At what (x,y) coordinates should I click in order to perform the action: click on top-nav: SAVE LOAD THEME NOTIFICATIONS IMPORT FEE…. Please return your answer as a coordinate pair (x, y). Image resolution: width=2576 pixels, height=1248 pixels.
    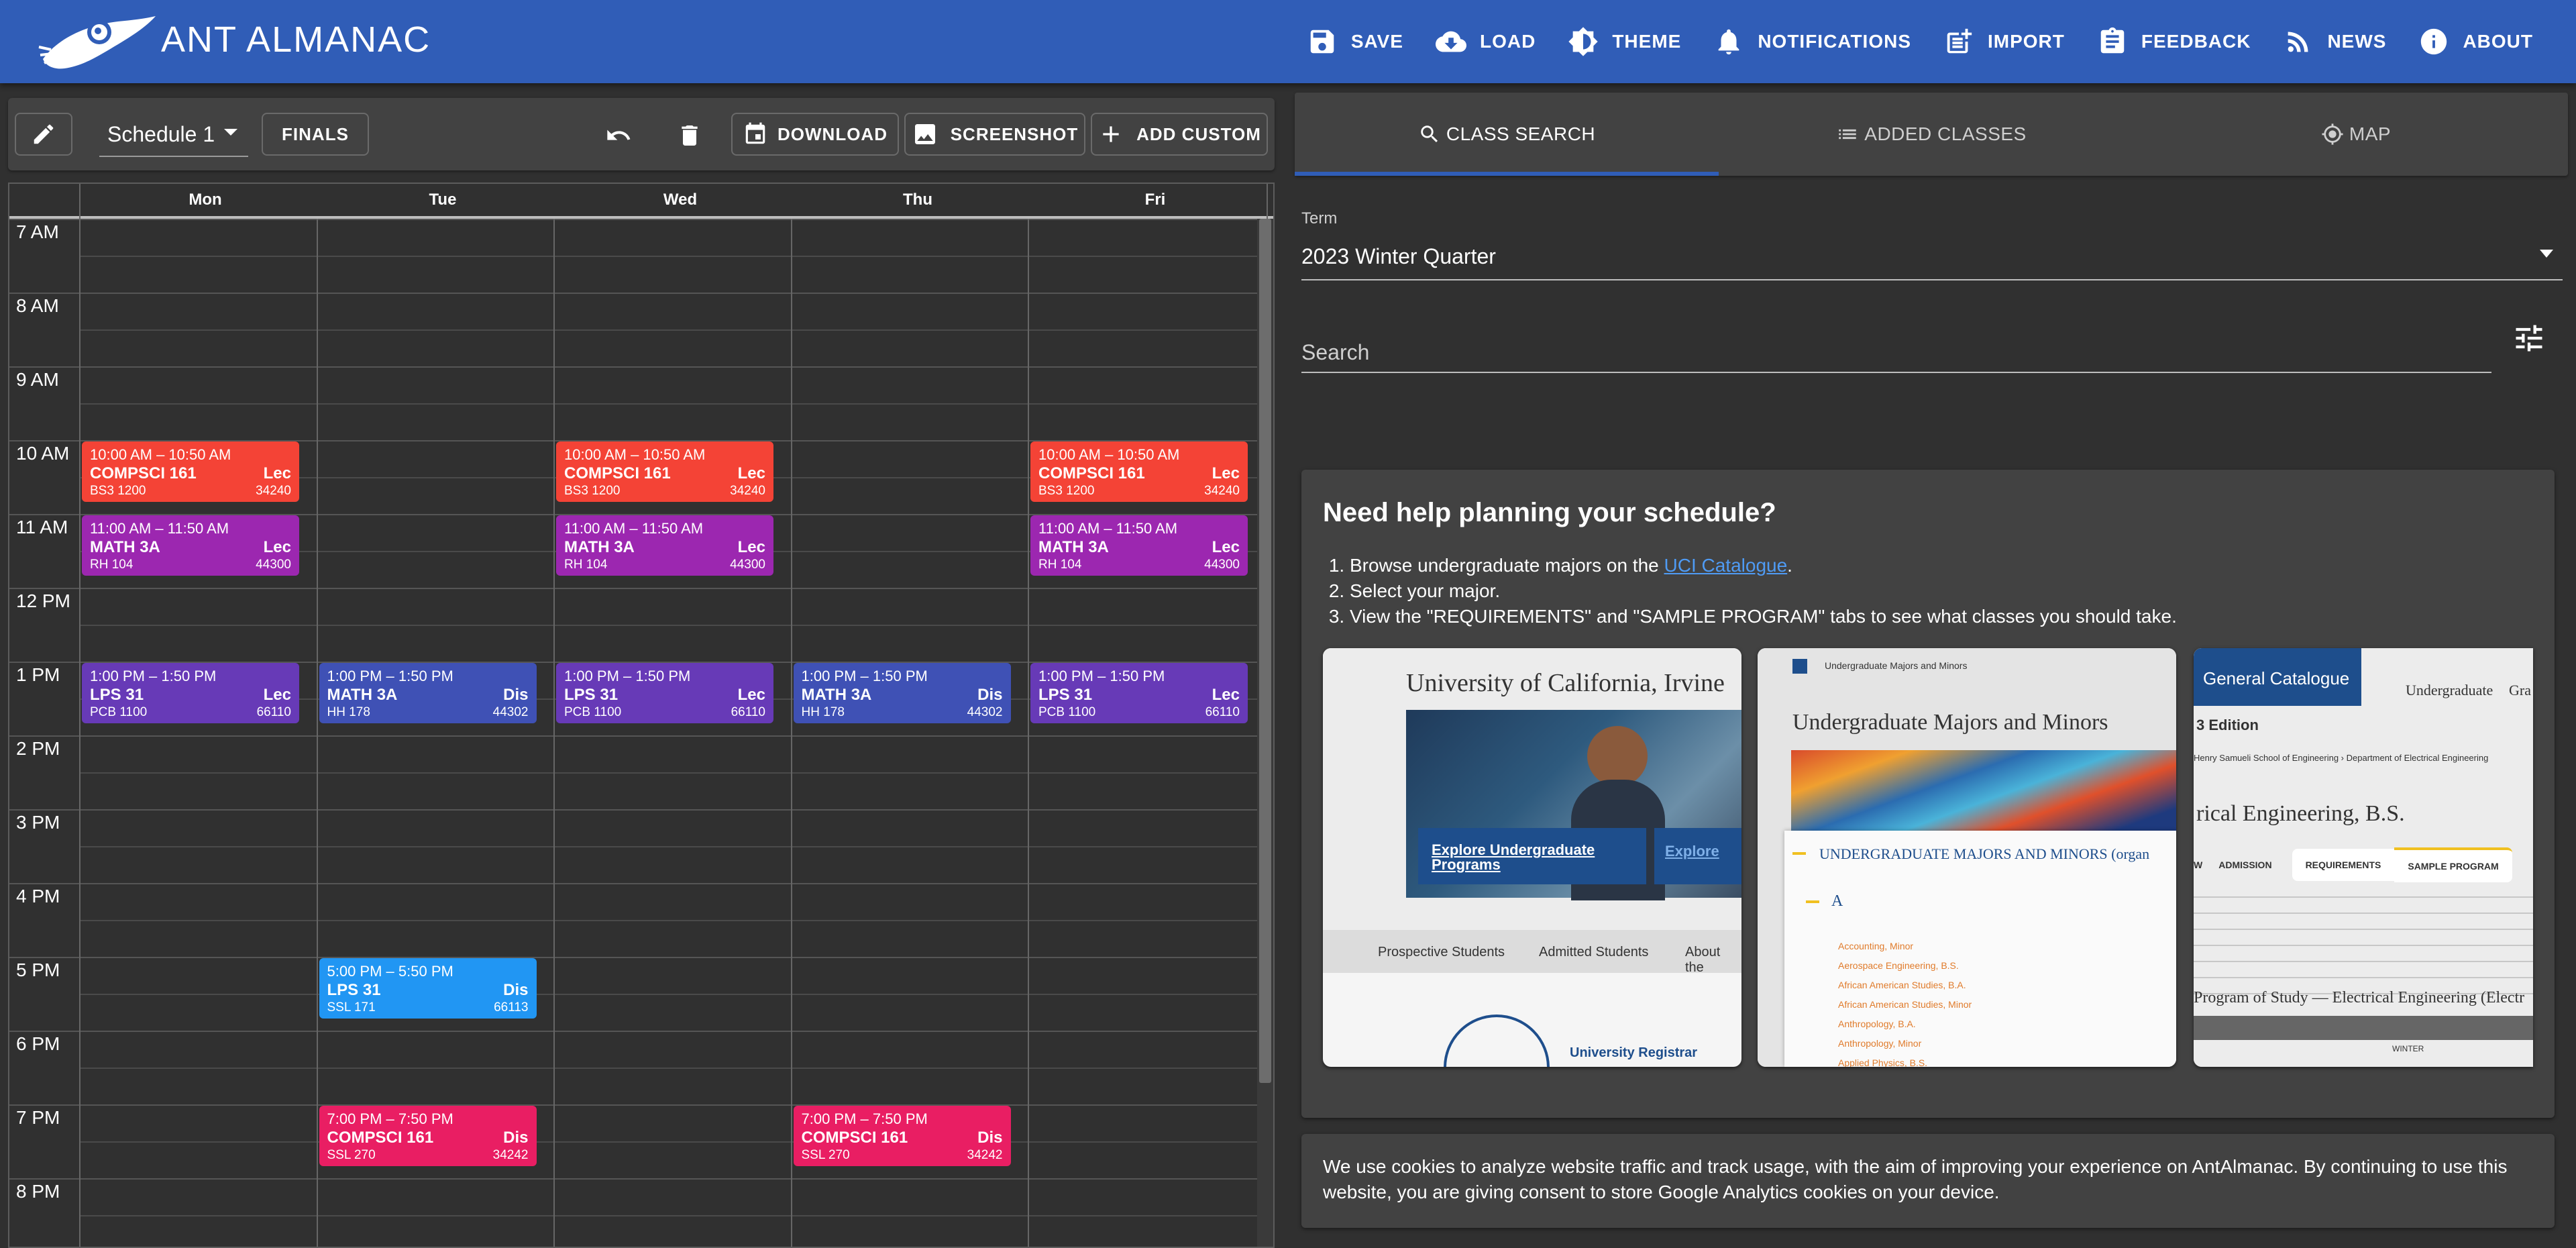
    Looking at the image, I should click on (1920, 42).